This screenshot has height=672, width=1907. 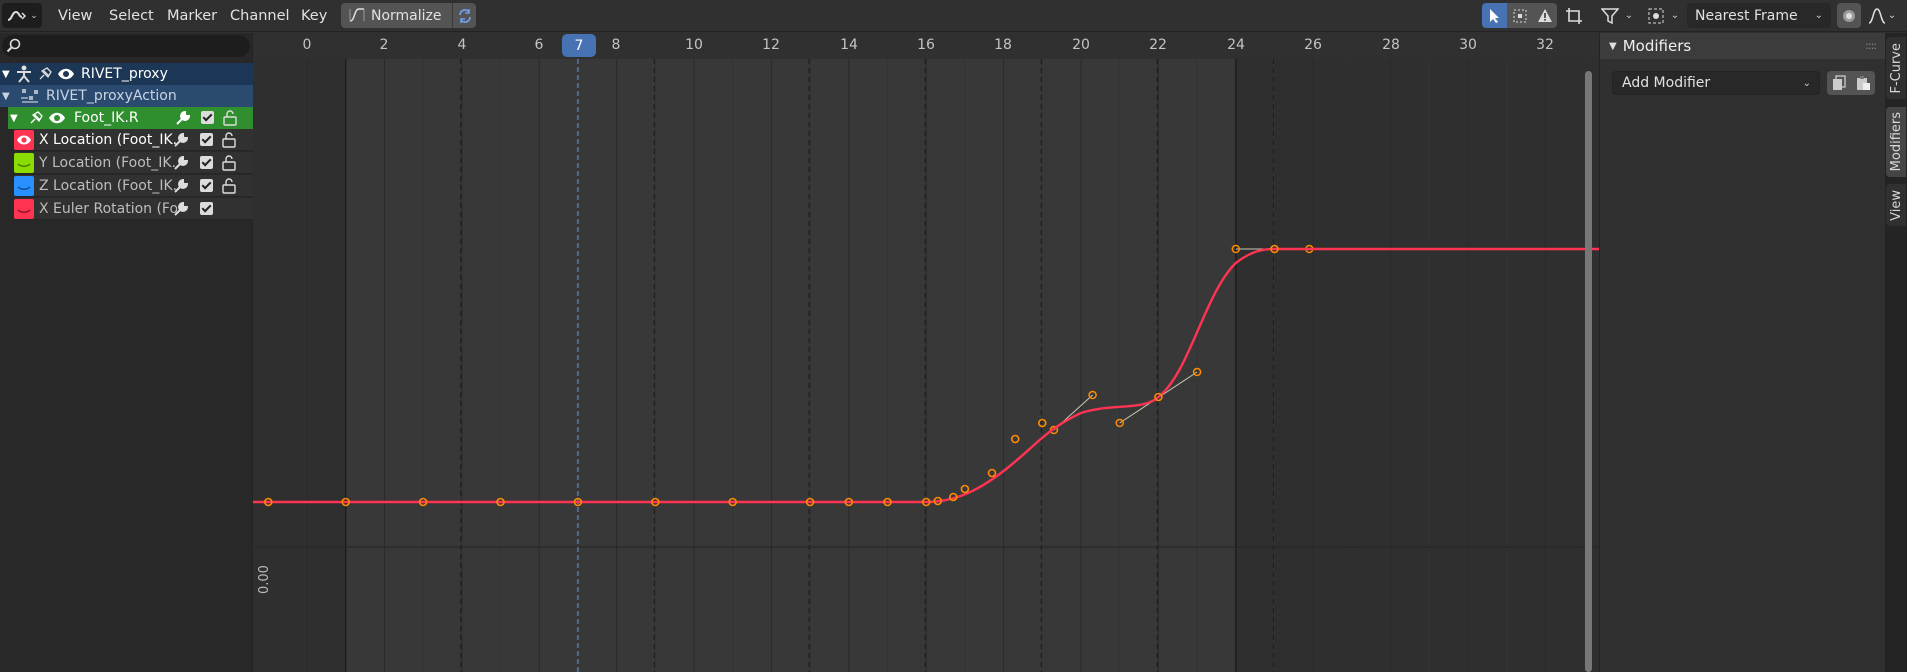 What do you see at coordinates (126, 96) in the screenshot?
I see `channel-action-row: ▼ RIVET_proxyAction` at bounding box center [126, 96].